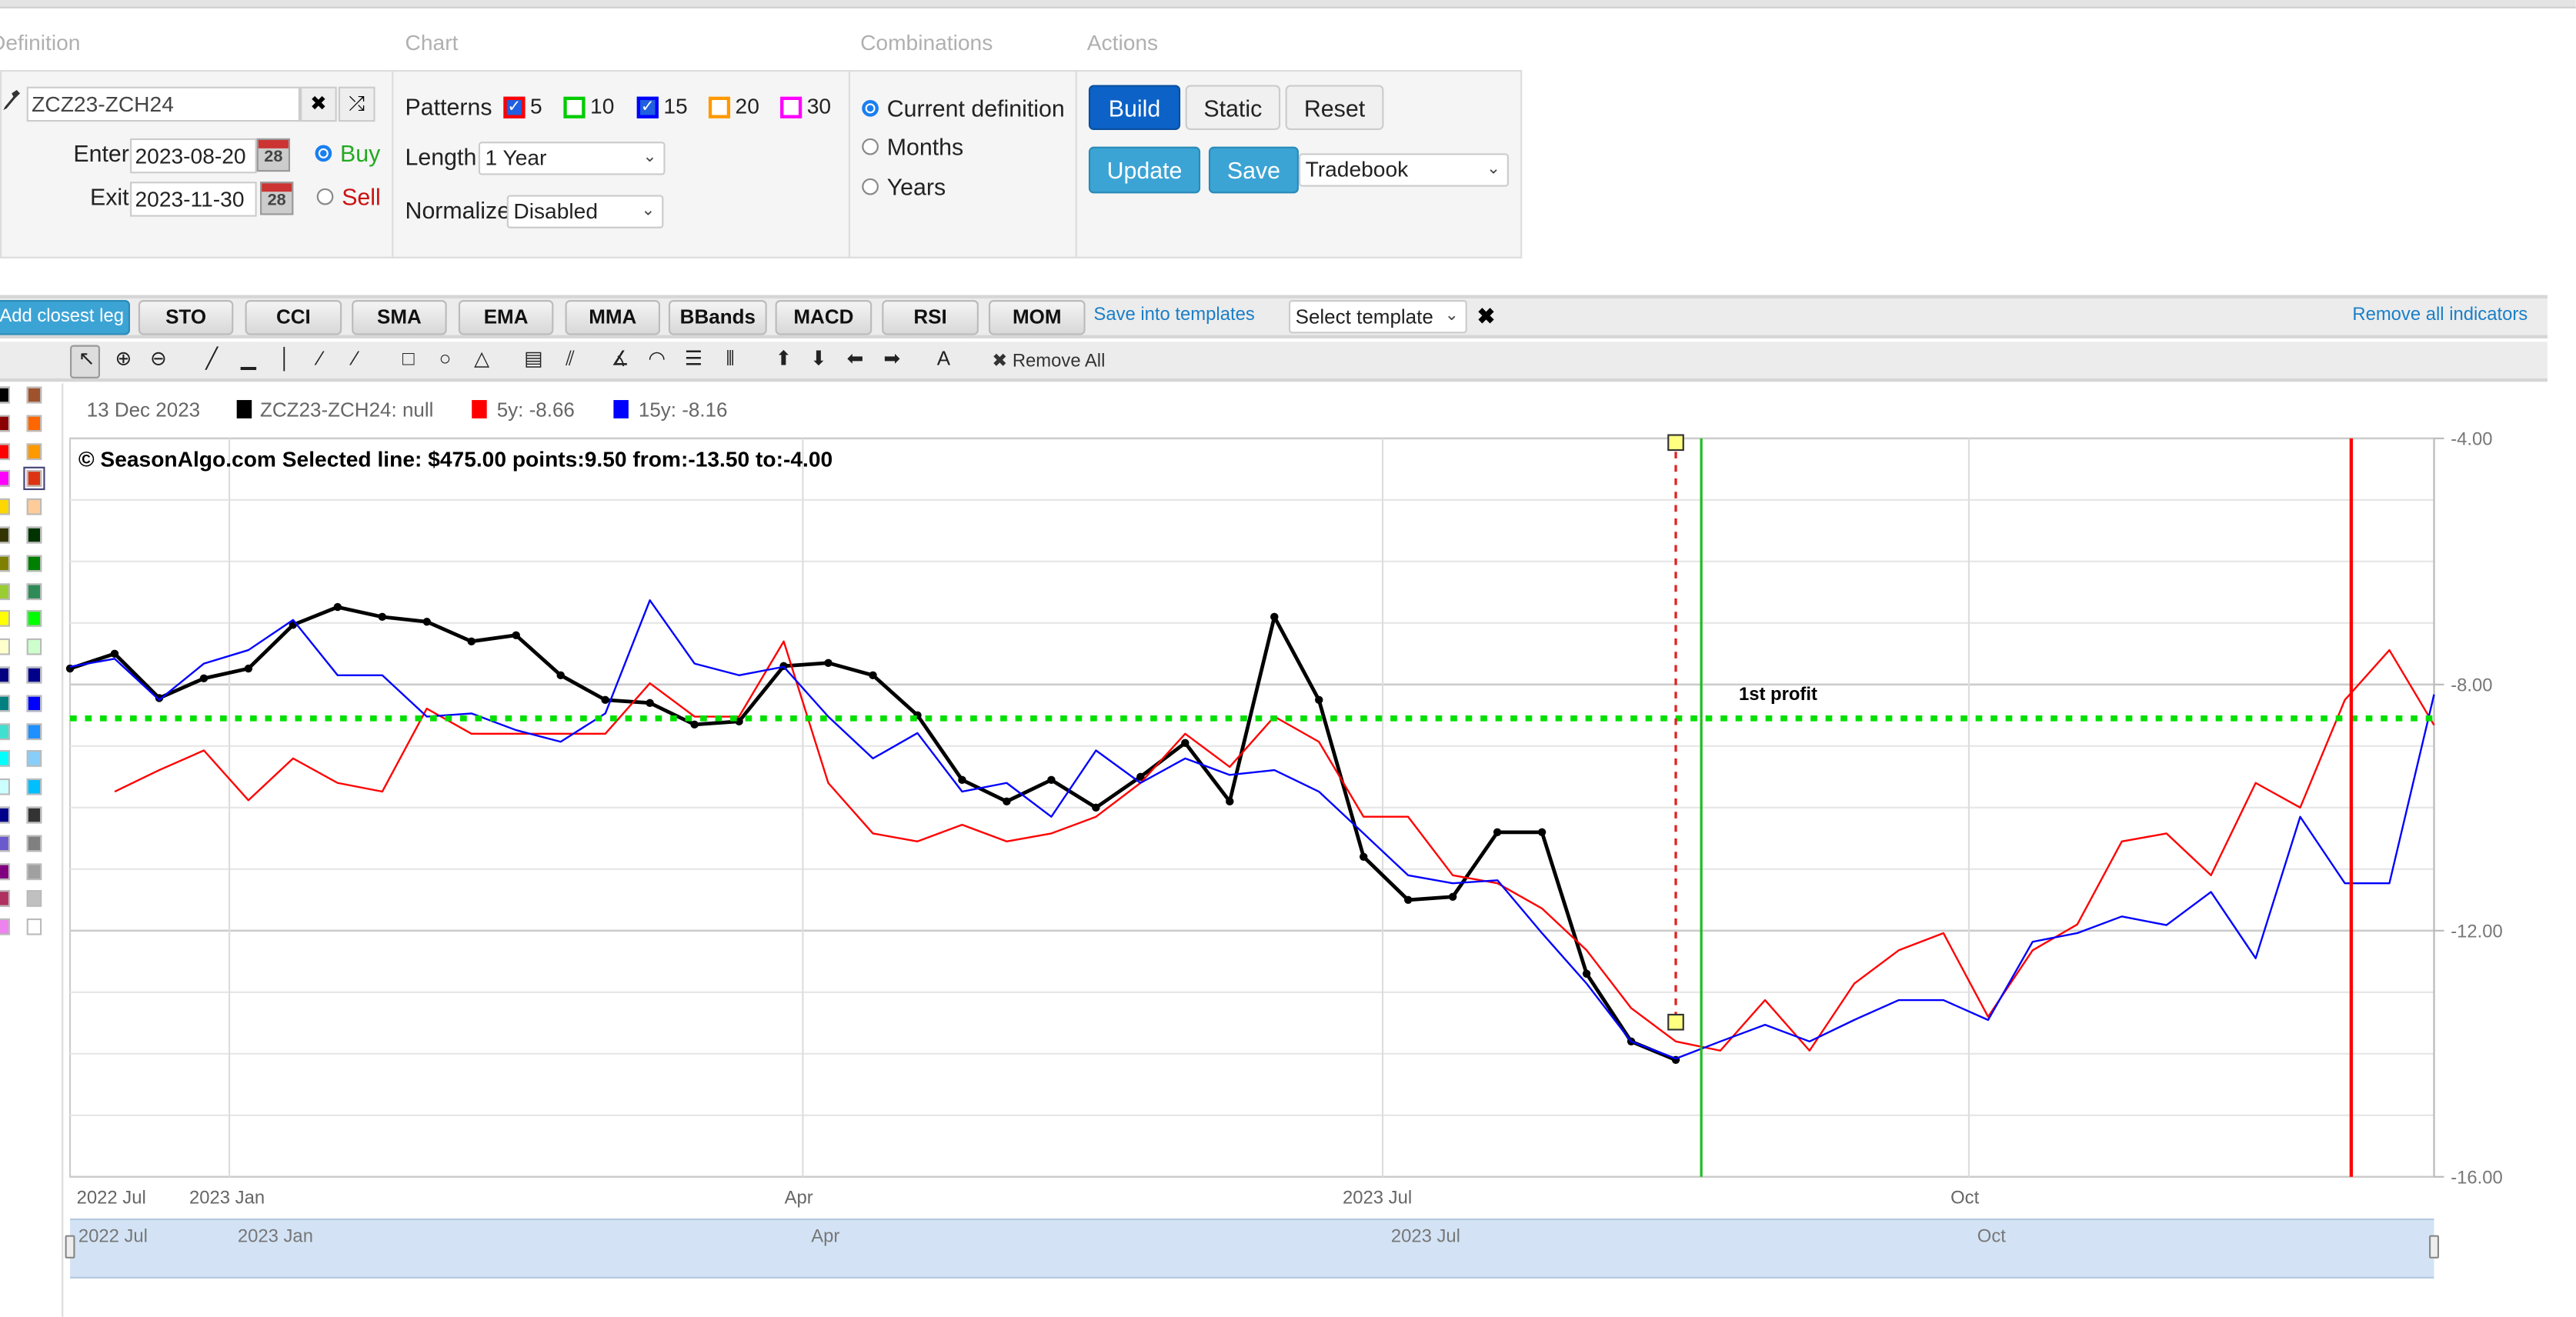 This screenshot has width=2576, height=1317. What do you see at coordinates (1037, 317) in the screenshot?
I see `indicator-button-mom: MOM` at bounding box center [1037, 317].